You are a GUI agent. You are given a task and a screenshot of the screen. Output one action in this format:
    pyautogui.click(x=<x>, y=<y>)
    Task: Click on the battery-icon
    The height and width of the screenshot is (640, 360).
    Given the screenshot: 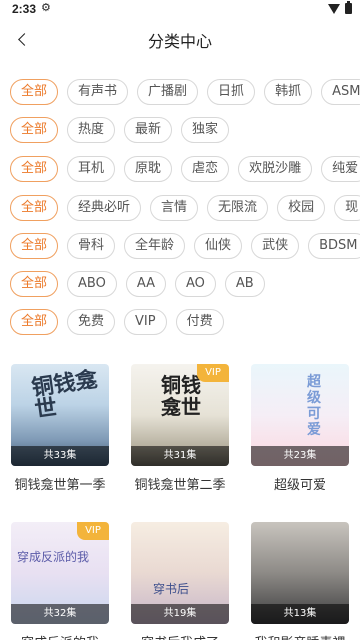 What is the action you would take?
    pyautogui.click(x=348, y=7)
    